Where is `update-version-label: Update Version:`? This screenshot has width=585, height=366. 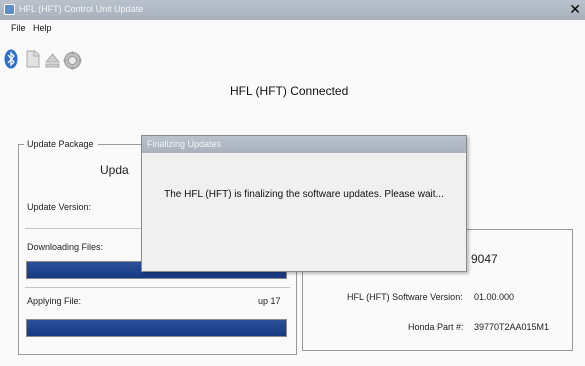
update-version-label: Update Version: is located at coordinates (59, 207).